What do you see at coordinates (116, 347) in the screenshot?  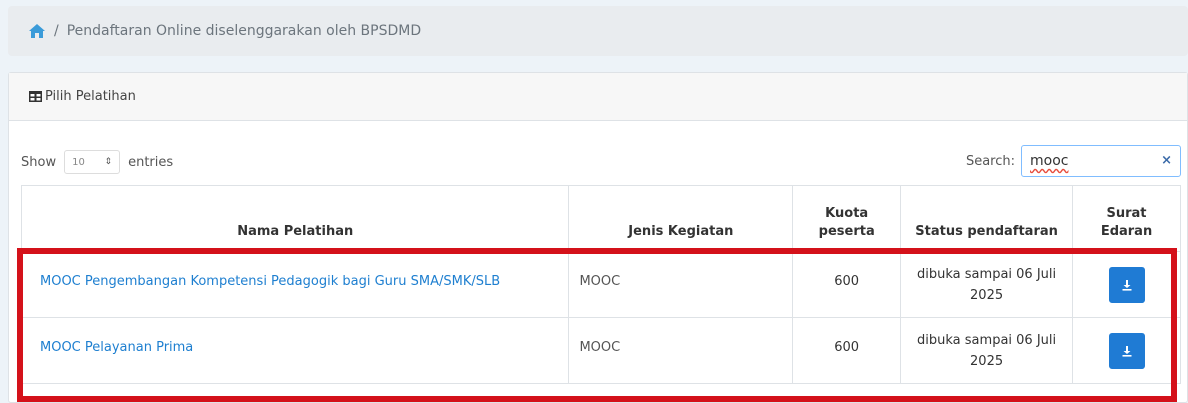 I see `training-link: MOOC Pelayanan Prima` at bounding box center [116, 347].